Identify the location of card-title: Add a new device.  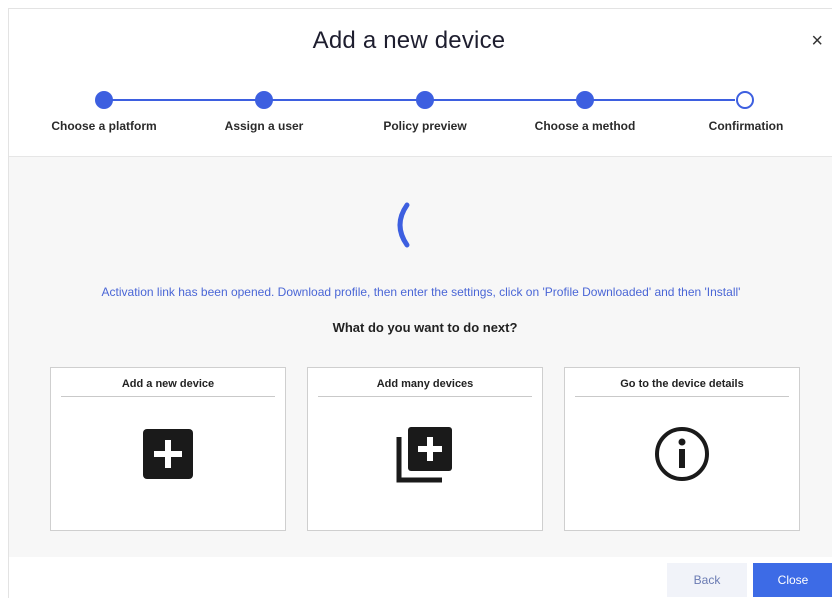
(168, 384).